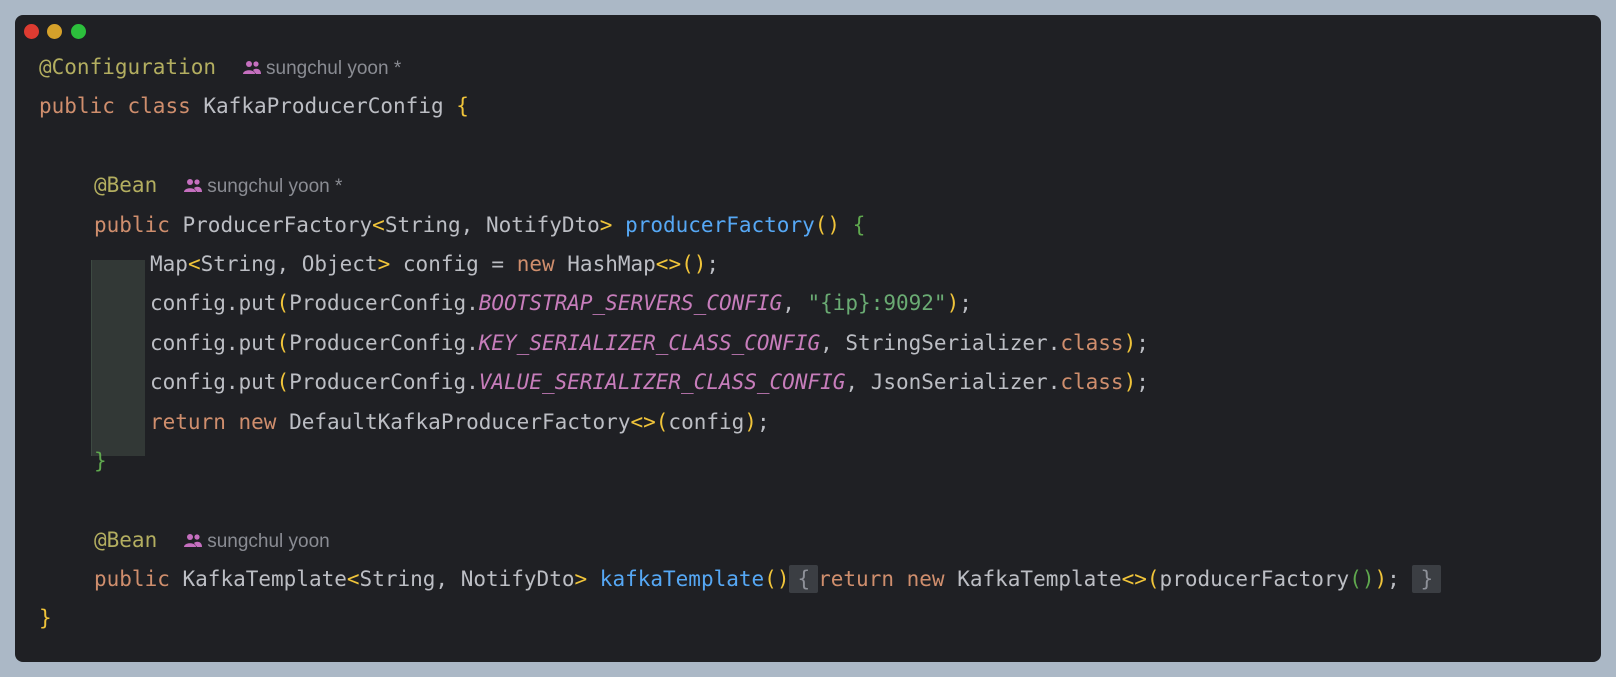 This screenshot has width=1616, height=677. Describe the element at coordinates (740, 540) in the screenshot. I see `code-line-annotation: @Bean sungchul yoon` at that location.